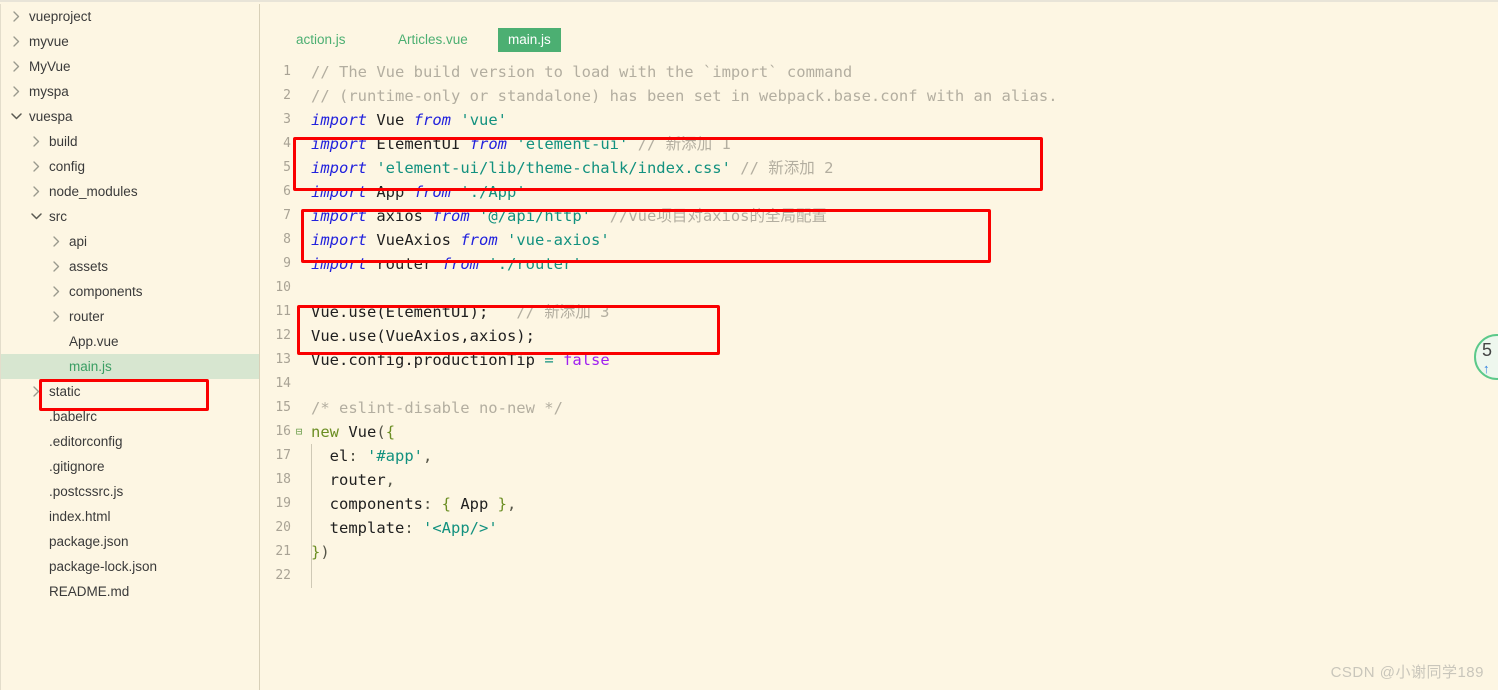 The height and width of the screenshot is (690, 1498). I want to click on code-line: 22, so click(879, 576).